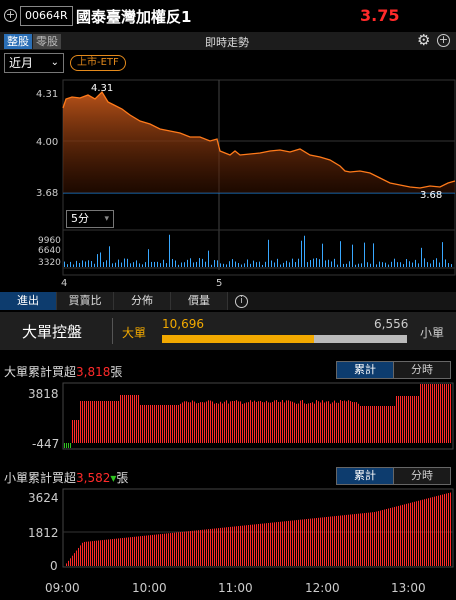 The image size is (456, 600). Describe the element at coordinates (21, 63) in the screenshot. I see `period-value: 近月` at that location.